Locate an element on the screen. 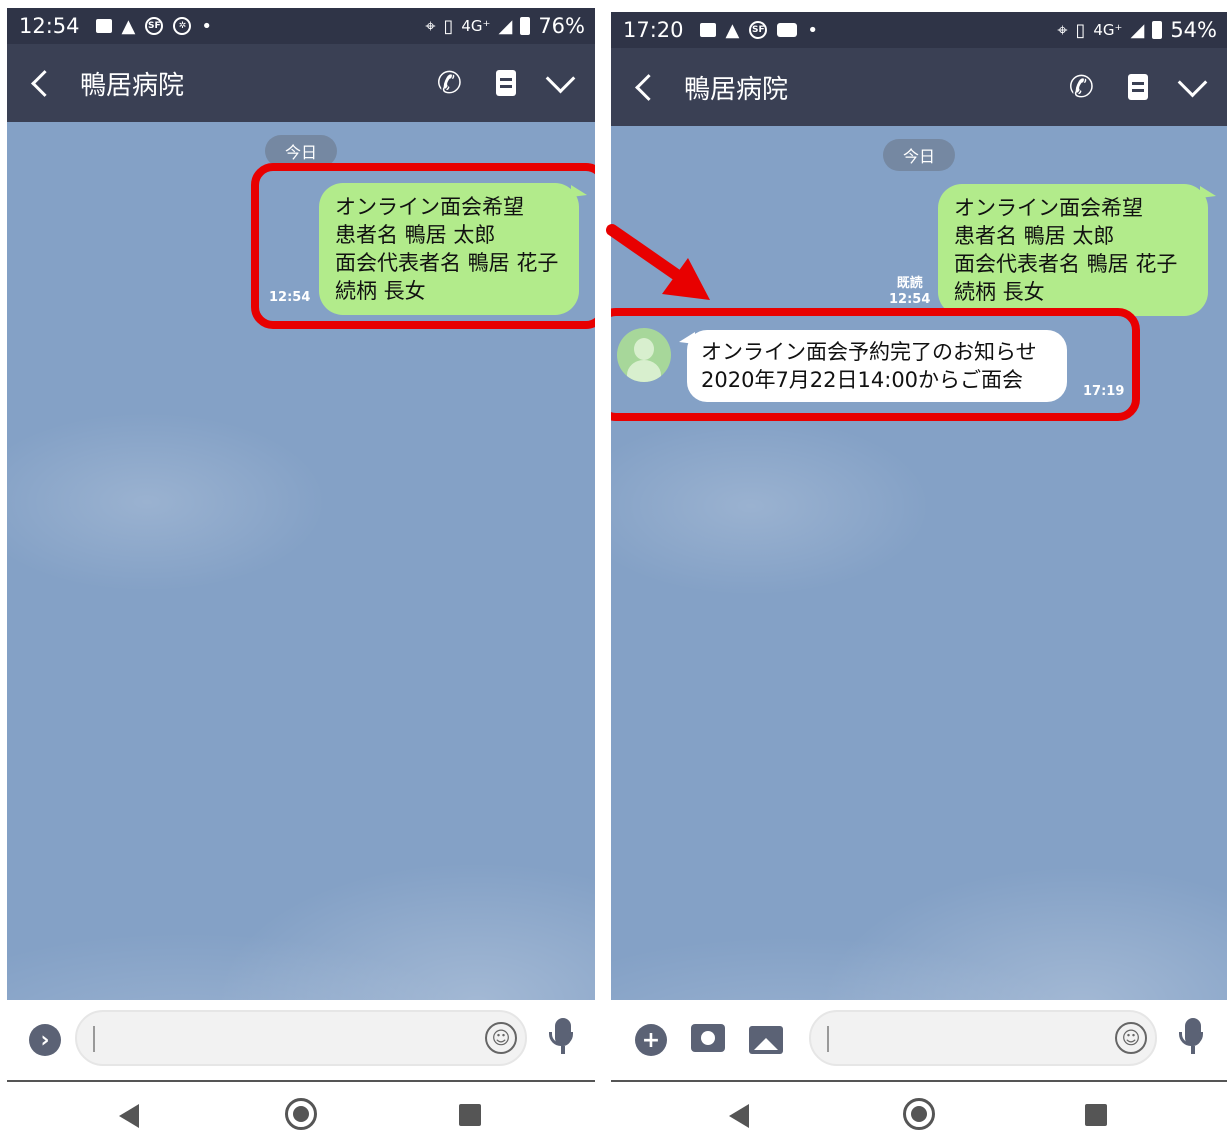  youtube-icon is located at coordinates (787, 30).